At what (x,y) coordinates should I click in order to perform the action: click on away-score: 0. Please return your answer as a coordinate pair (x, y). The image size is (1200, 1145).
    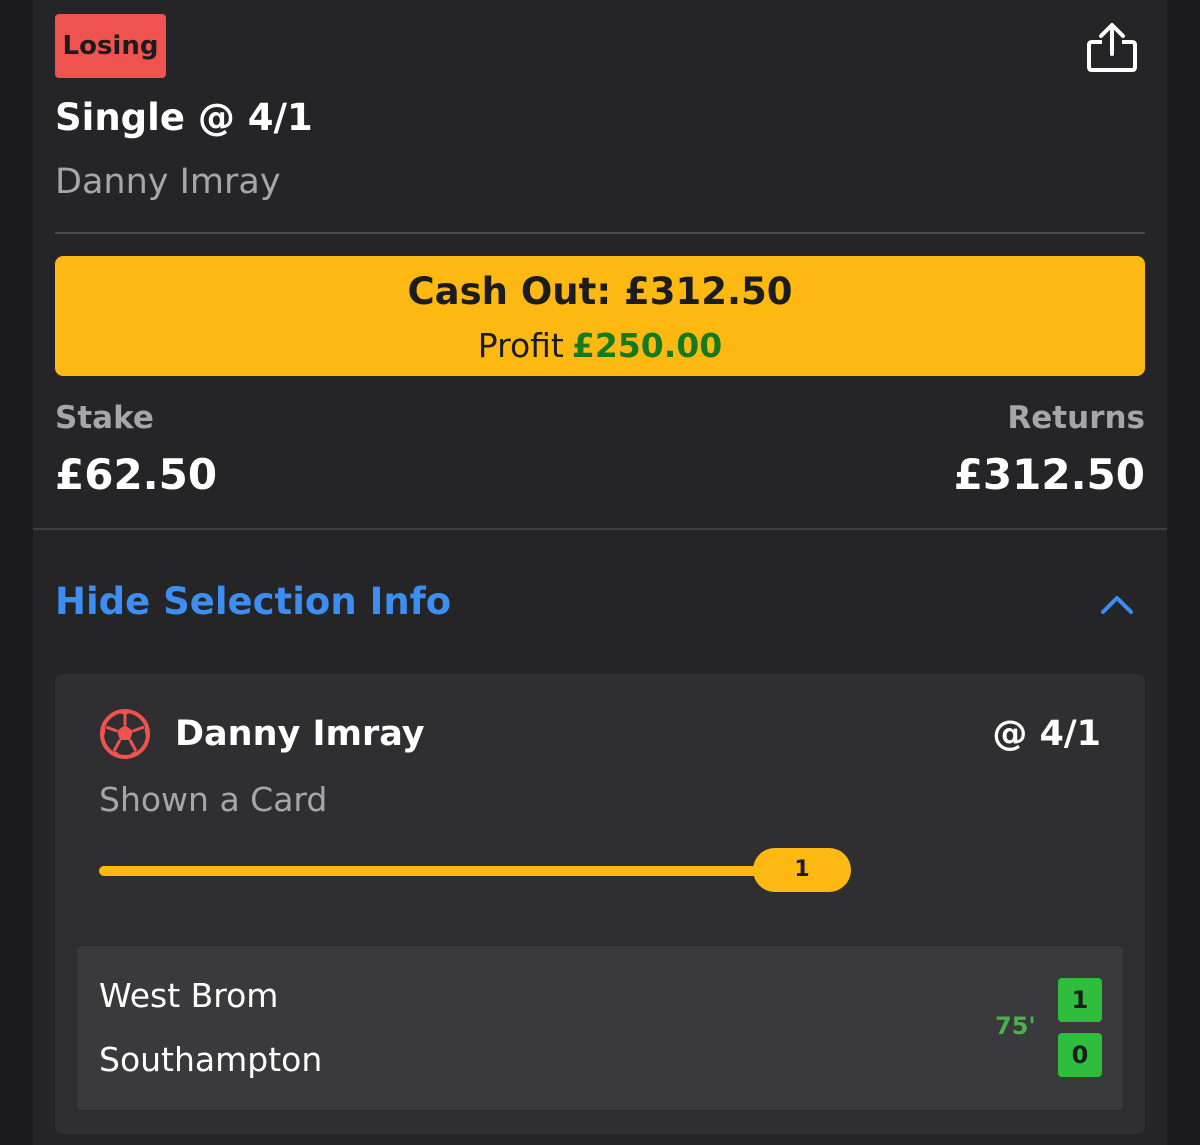
    Looking at the image, I should click on (1080, 1055).